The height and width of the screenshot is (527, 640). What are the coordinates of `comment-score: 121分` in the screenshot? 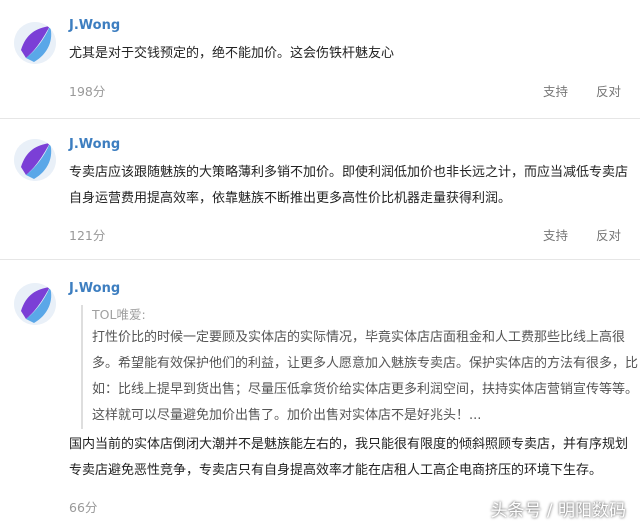 It's located at (87, 235).